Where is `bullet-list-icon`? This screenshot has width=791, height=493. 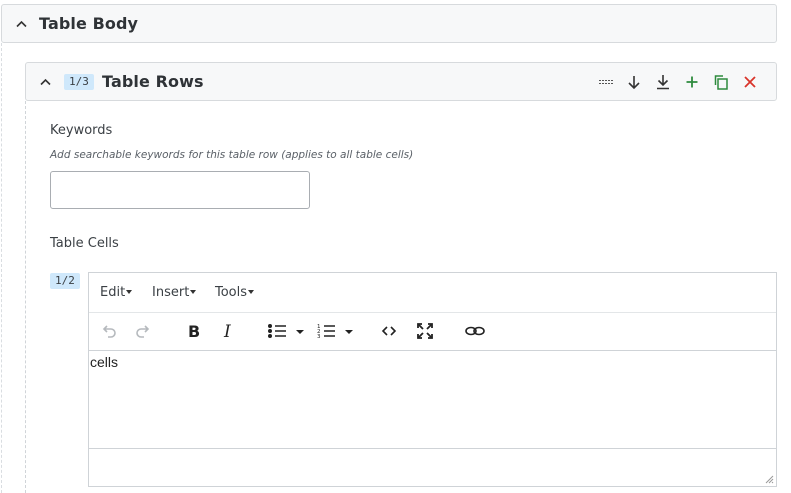
bullet-list-icon is located at coordinates (287, 331).